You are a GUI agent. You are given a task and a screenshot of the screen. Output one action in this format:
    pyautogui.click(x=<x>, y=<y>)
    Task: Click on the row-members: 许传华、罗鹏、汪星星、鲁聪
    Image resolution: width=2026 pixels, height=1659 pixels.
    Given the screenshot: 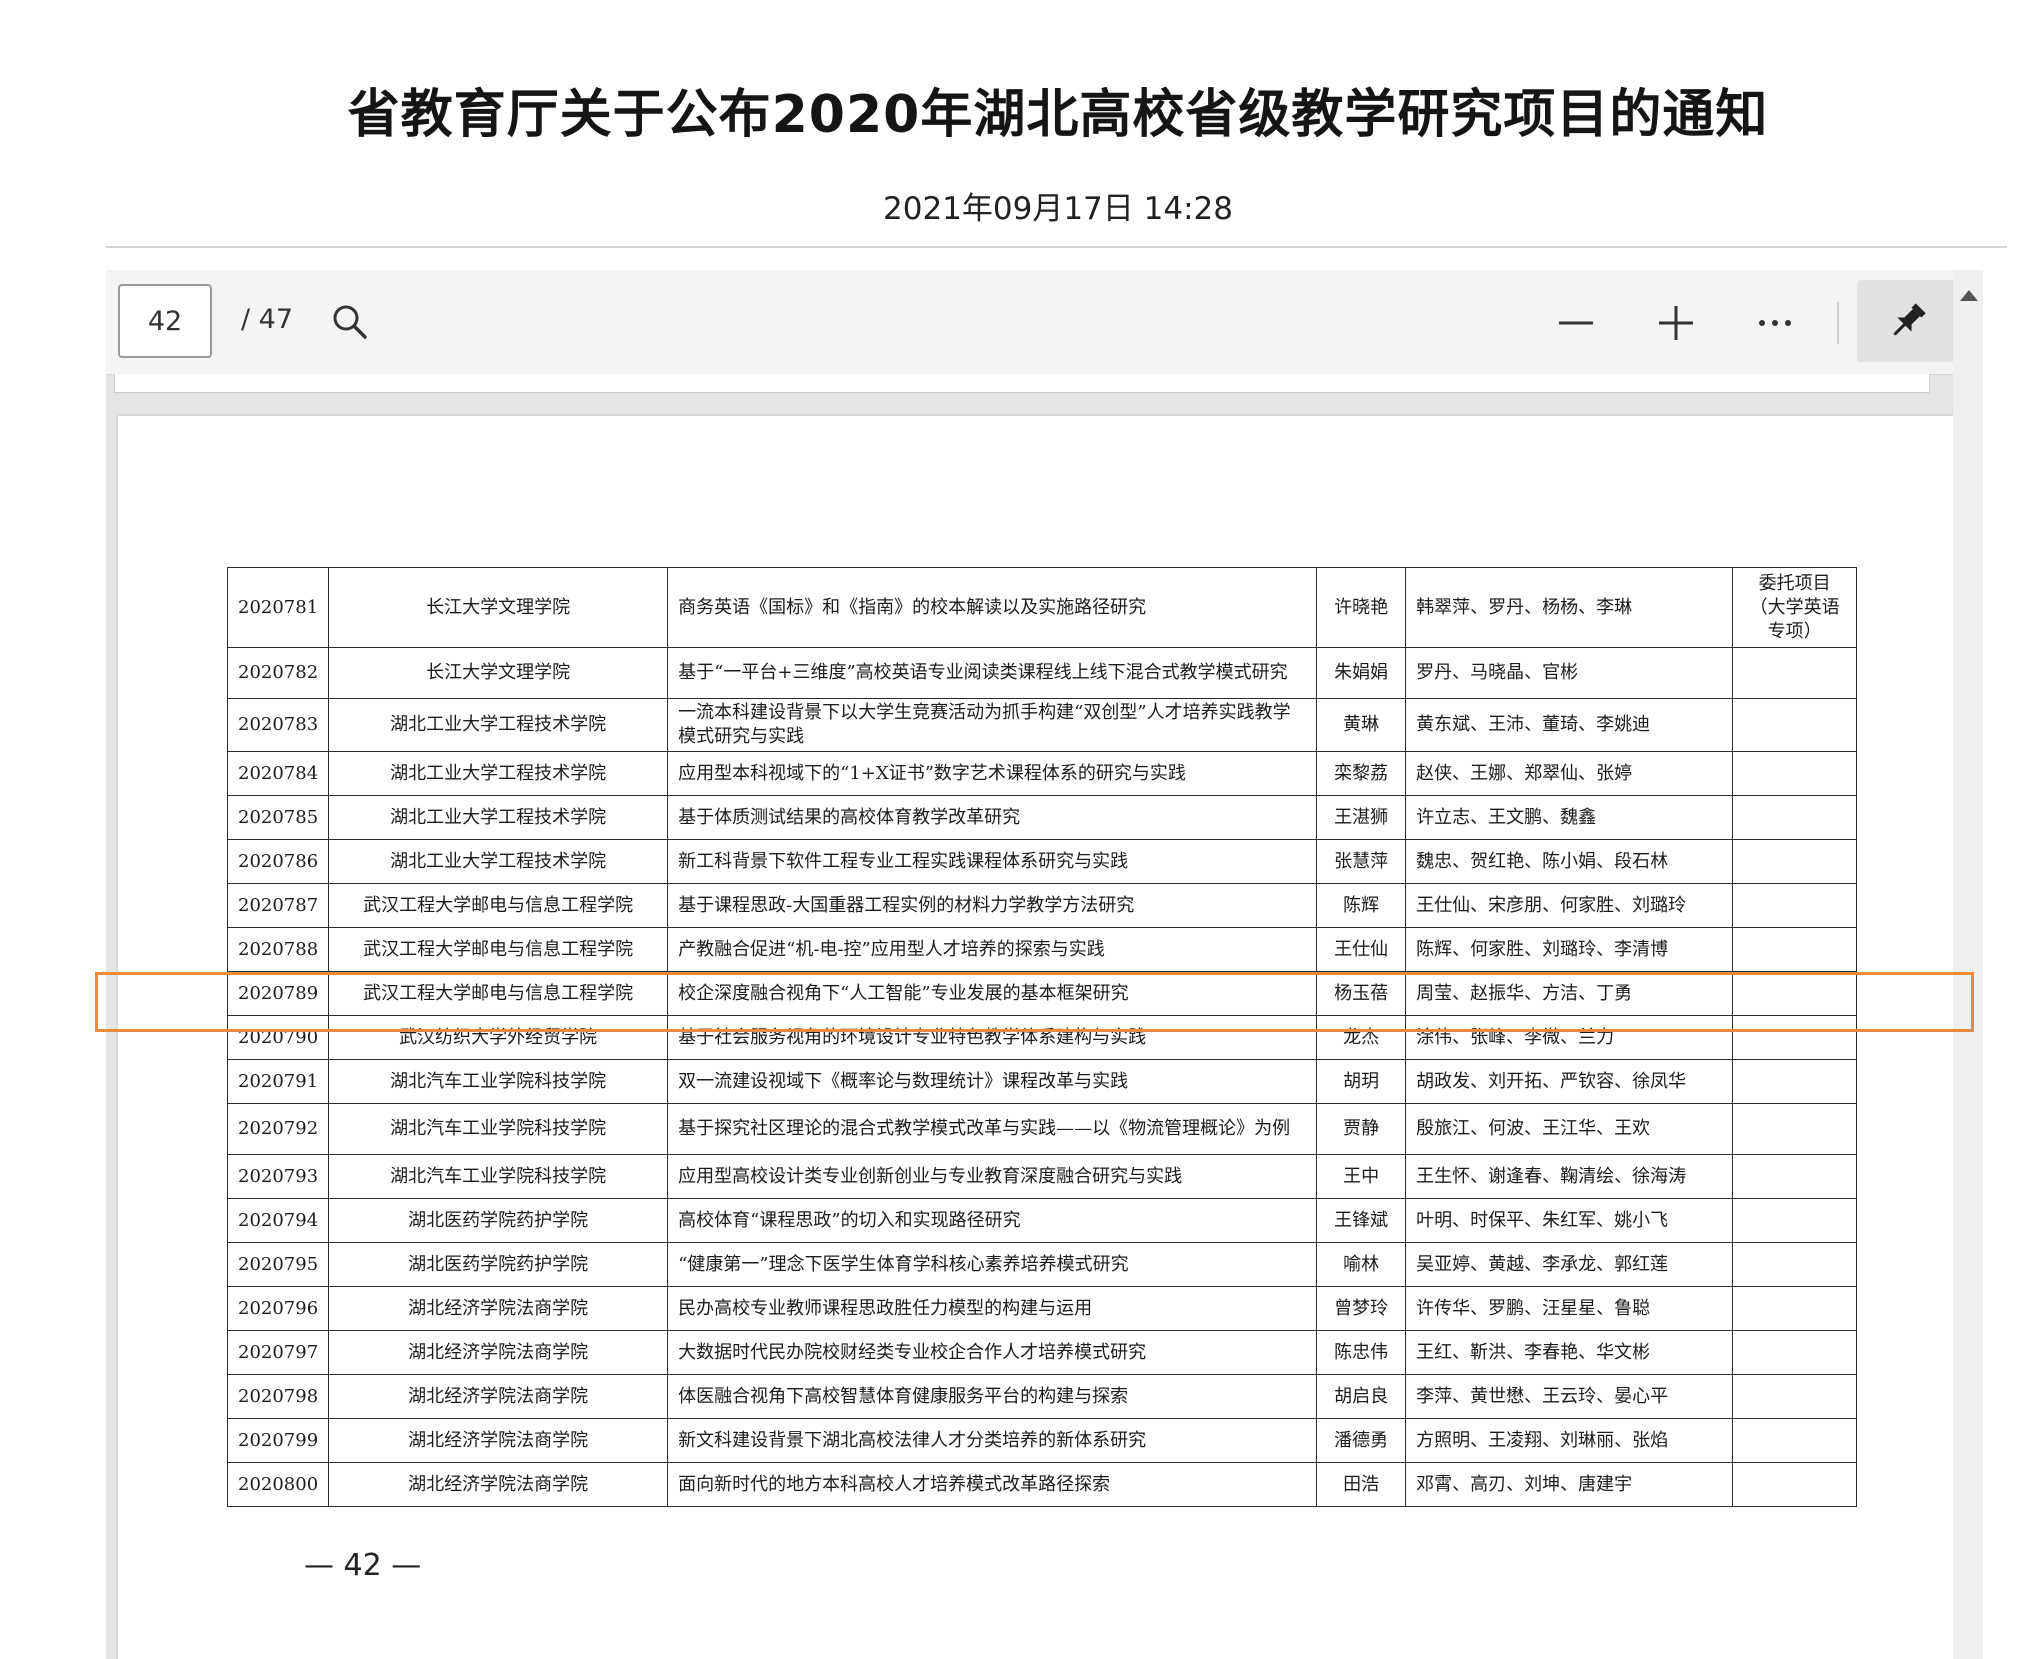 What is the action you would take?
    pyautogui.click(x=1569, y=1308)
    